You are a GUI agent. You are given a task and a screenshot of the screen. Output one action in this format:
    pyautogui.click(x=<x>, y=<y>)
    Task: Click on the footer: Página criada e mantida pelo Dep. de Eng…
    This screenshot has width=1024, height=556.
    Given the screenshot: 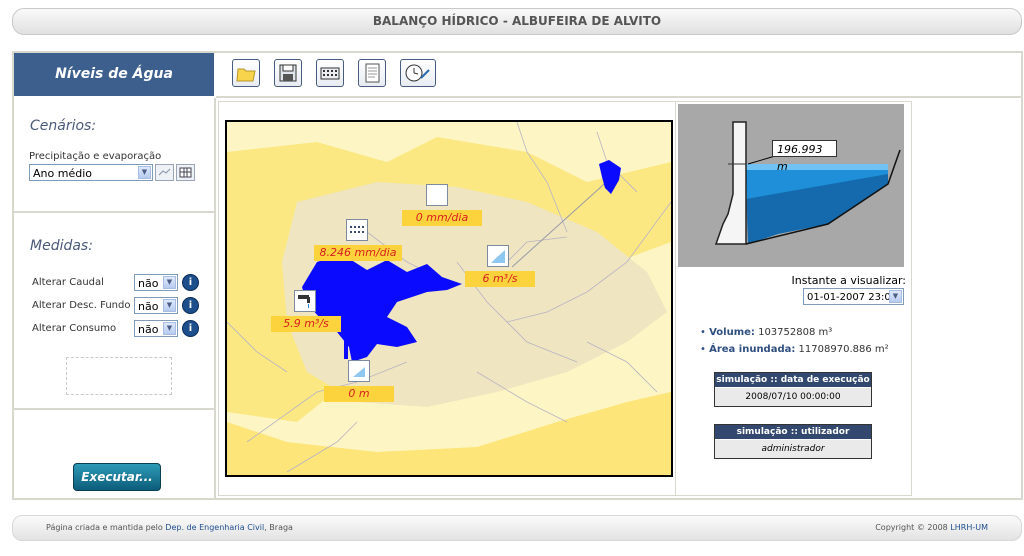 What is the action you would take?
    pyautogui.click(x=517, y=528)
    